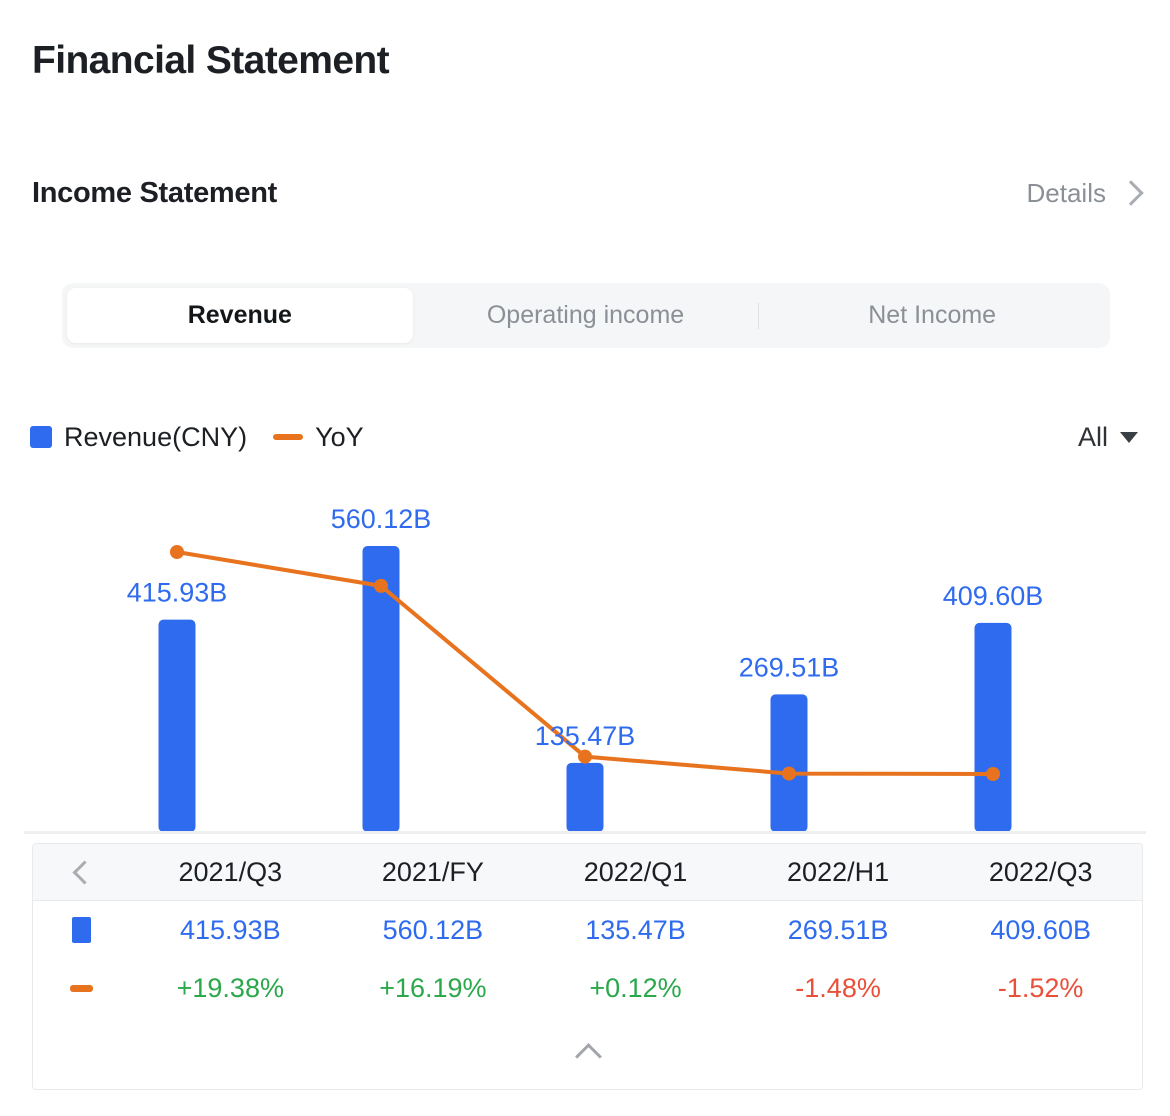  I want to click on table-header-cell: 2021/FY, so click(432, 871).